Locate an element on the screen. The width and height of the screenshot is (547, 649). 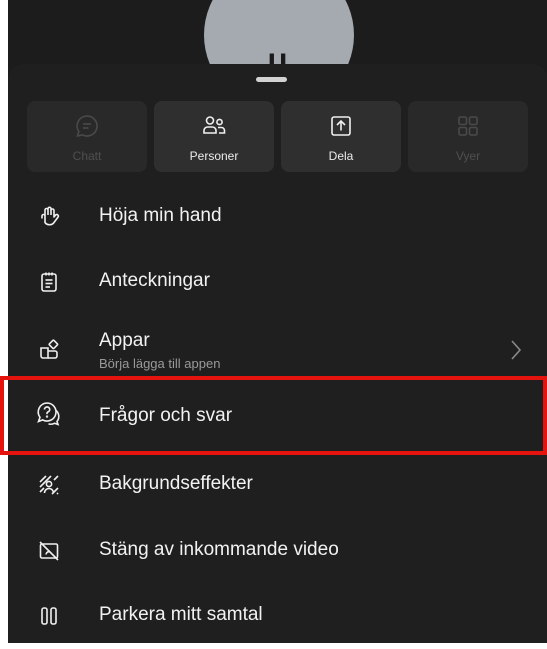
video-off-icon is located at coordinates (49, 551).